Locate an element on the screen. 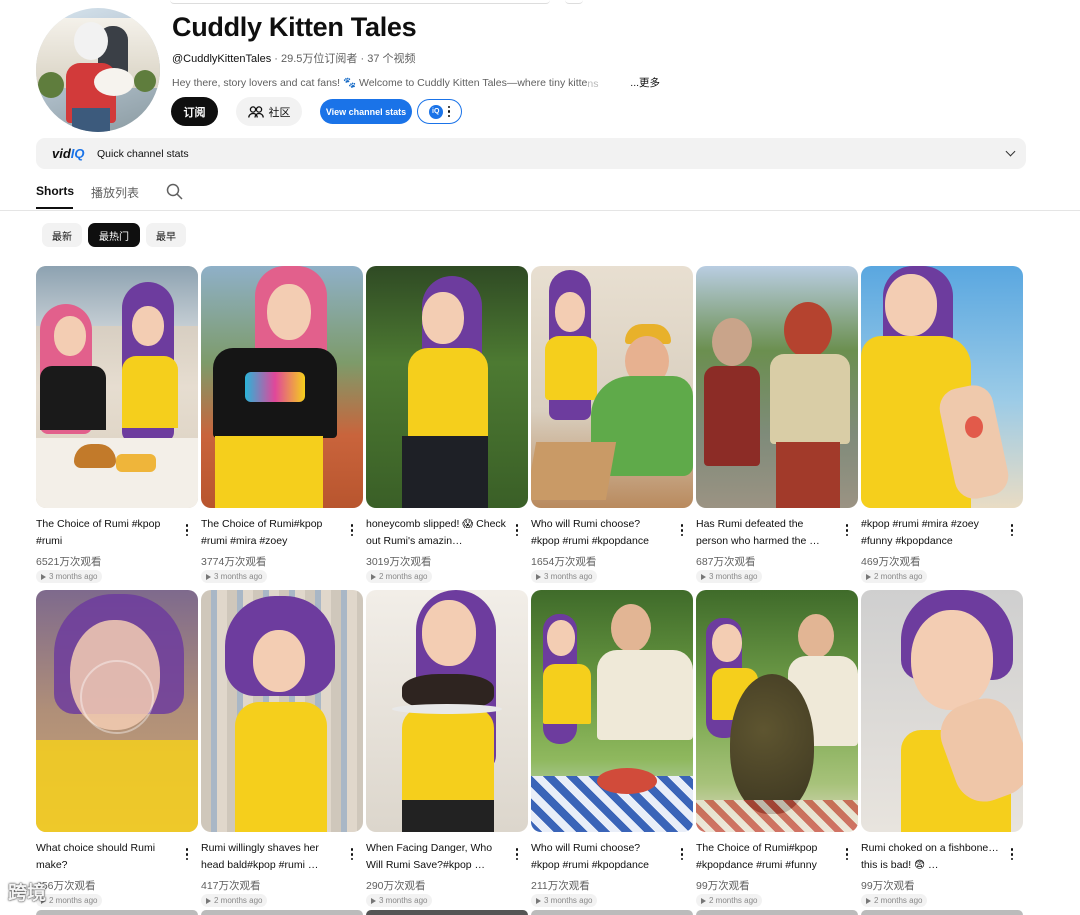 The width and height of the screenshot is (1080, 915). more-link: ...更多 is located at coordinates (645, 83).